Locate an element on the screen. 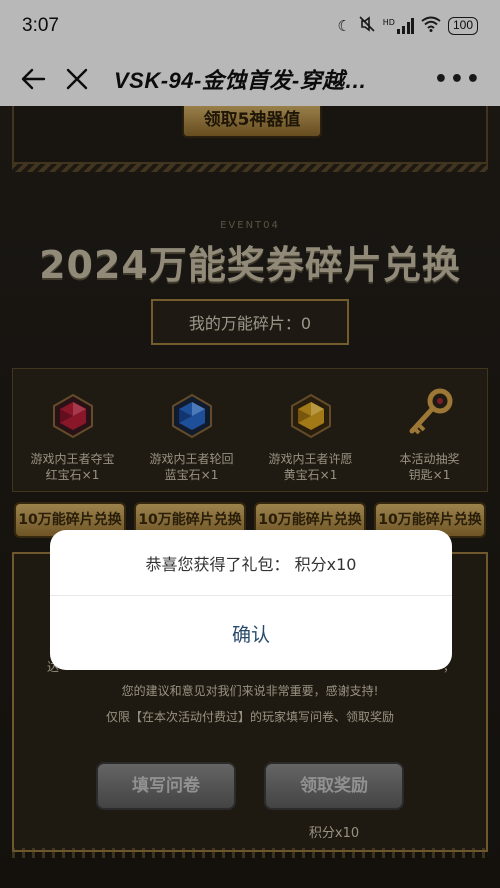 Image resolution: width=500 pixels, height=888 pixels. dialog-message: 恭喜您获得了礼包： 积分x10 is located at coordinates (251, 563).